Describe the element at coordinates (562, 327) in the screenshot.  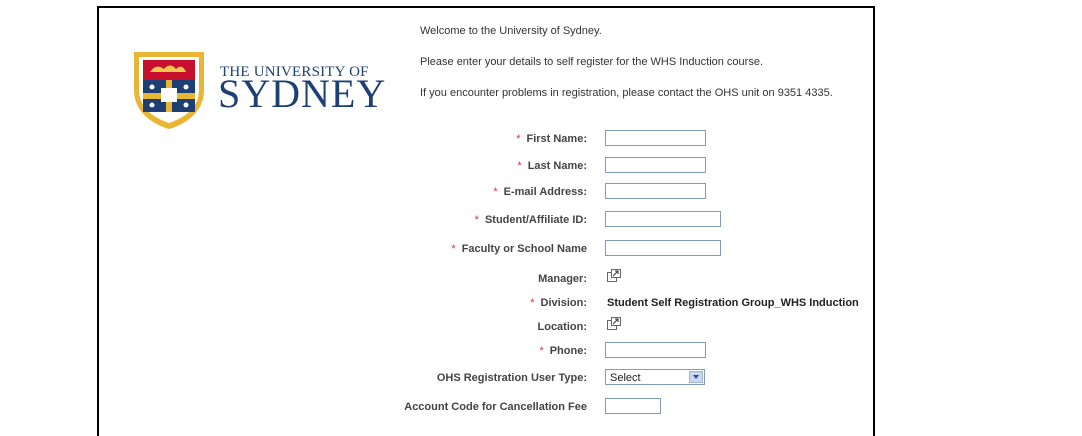
I see `location-label: Location:` at that location.